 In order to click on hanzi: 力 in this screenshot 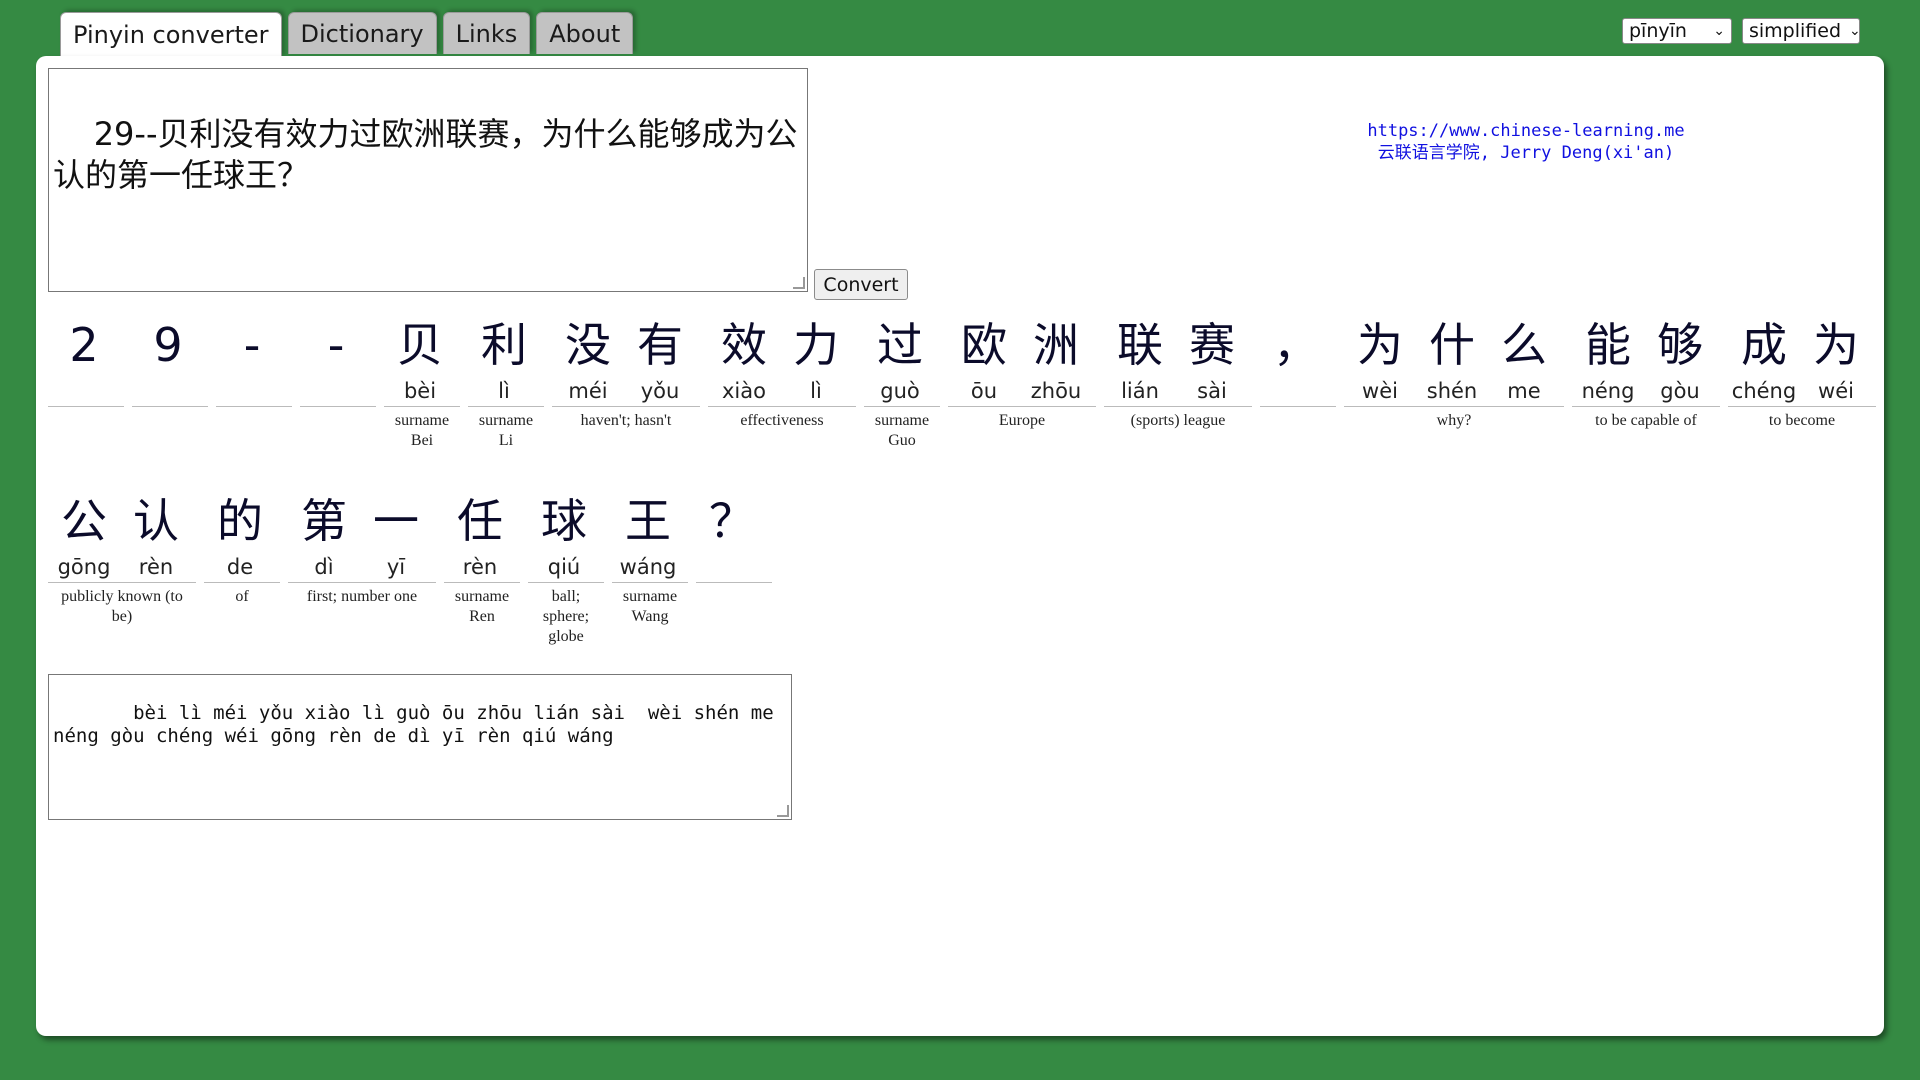, I will do `click(816, 345)`.